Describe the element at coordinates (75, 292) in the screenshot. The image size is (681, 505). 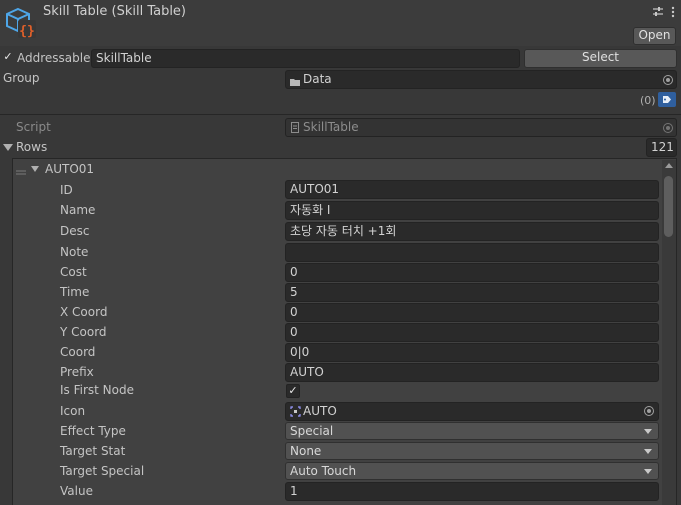
I see `time-label: Time` at that location.